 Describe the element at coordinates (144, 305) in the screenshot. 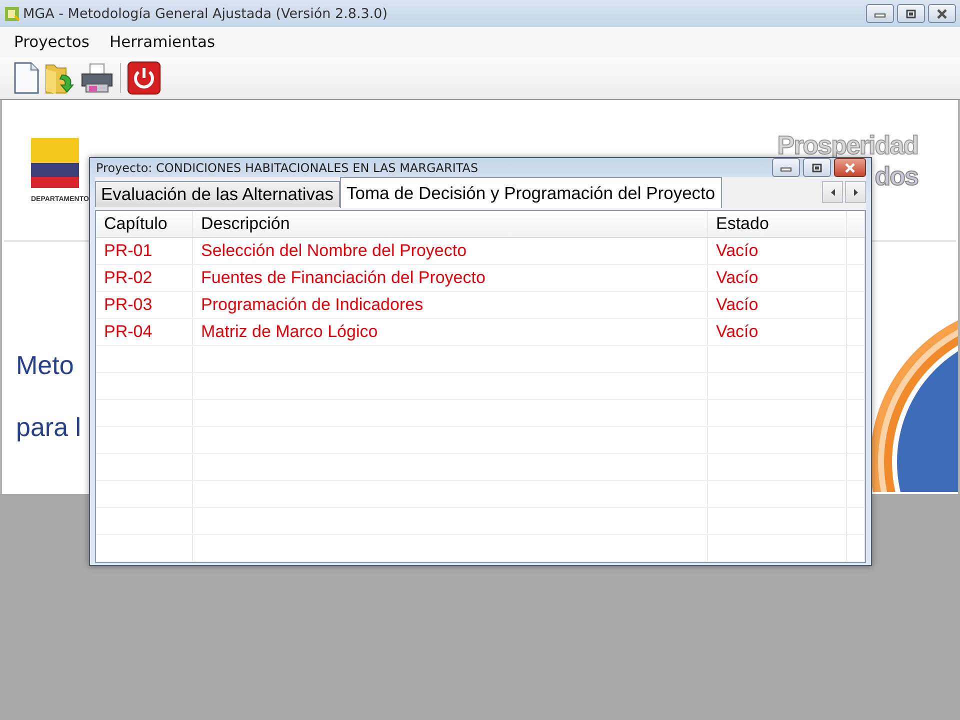

I see `table-cell: PR-03` at that location.